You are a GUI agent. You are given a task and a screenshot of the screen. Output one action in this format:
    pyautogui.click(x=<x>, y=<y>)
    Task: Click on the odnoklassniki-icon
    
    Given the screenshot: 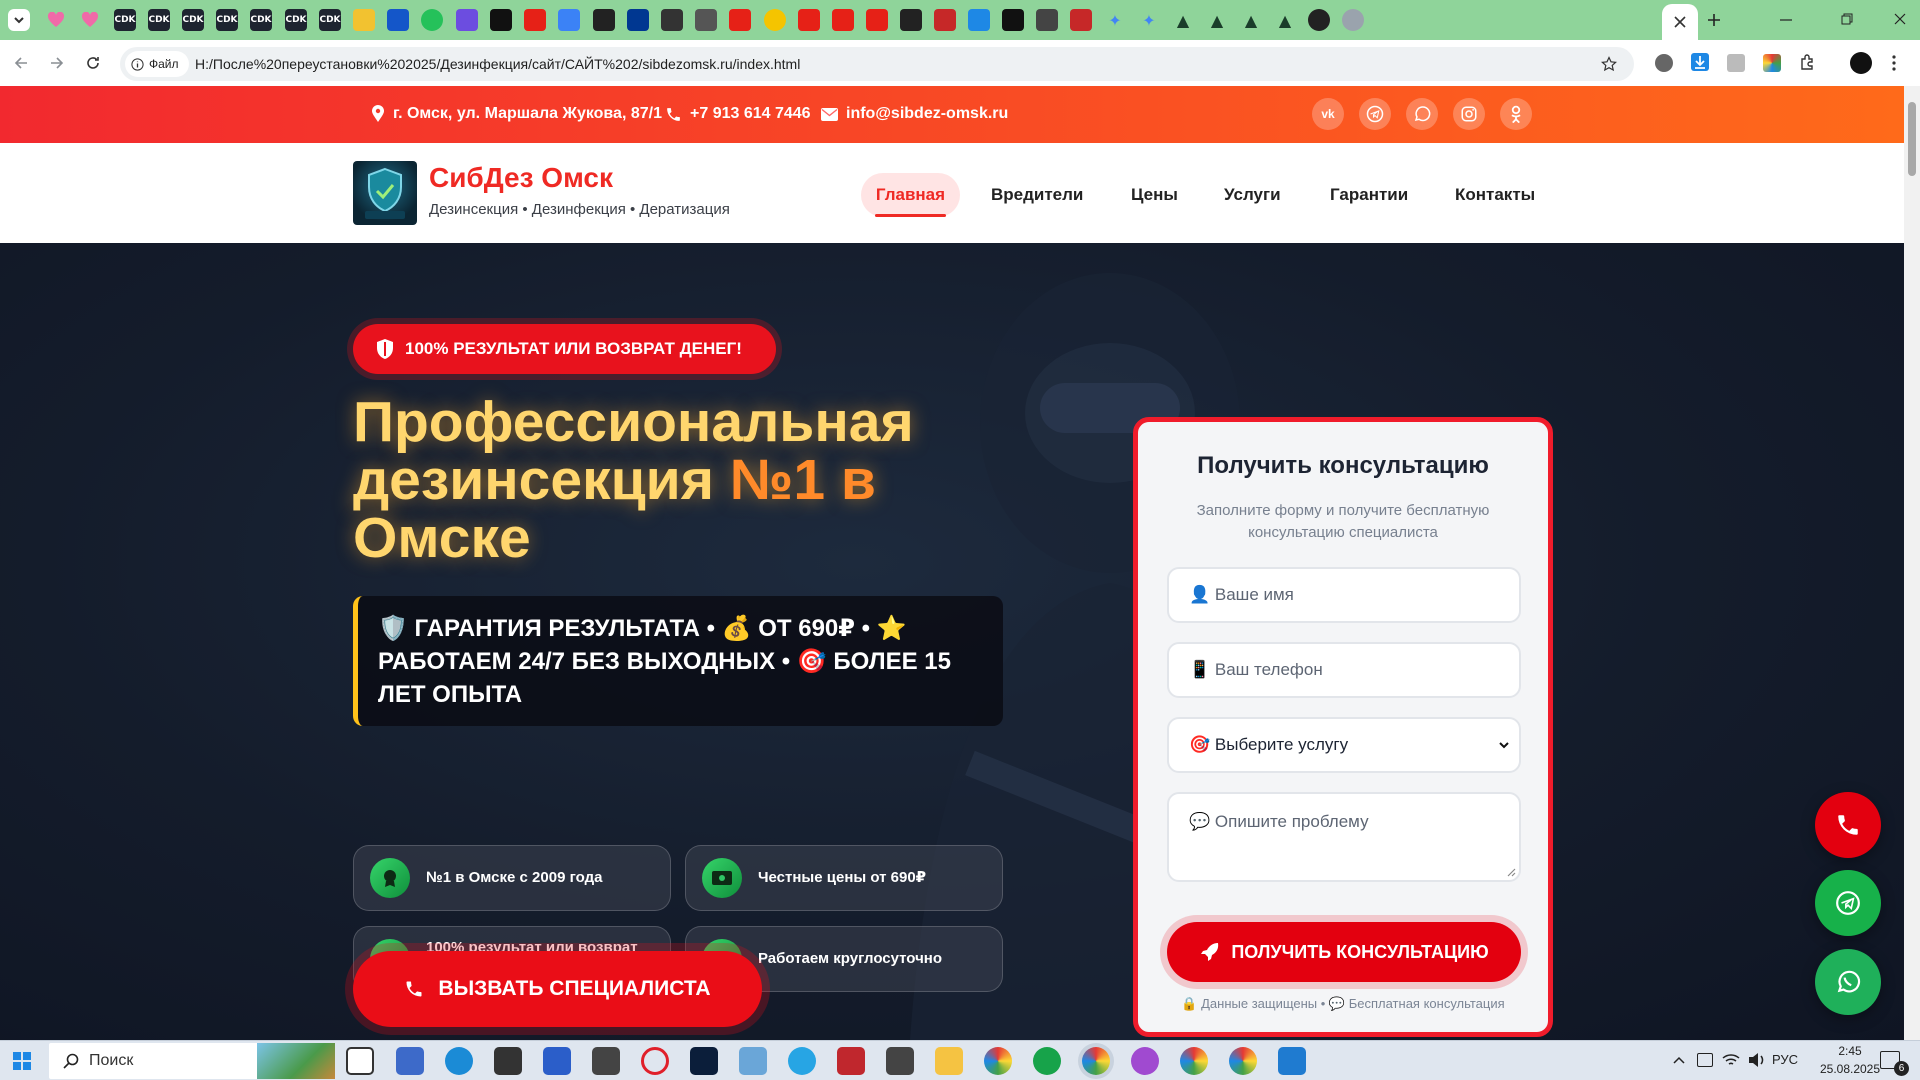 What is the action you would take?
    pyautogui.click(x=1516, y=114)
    